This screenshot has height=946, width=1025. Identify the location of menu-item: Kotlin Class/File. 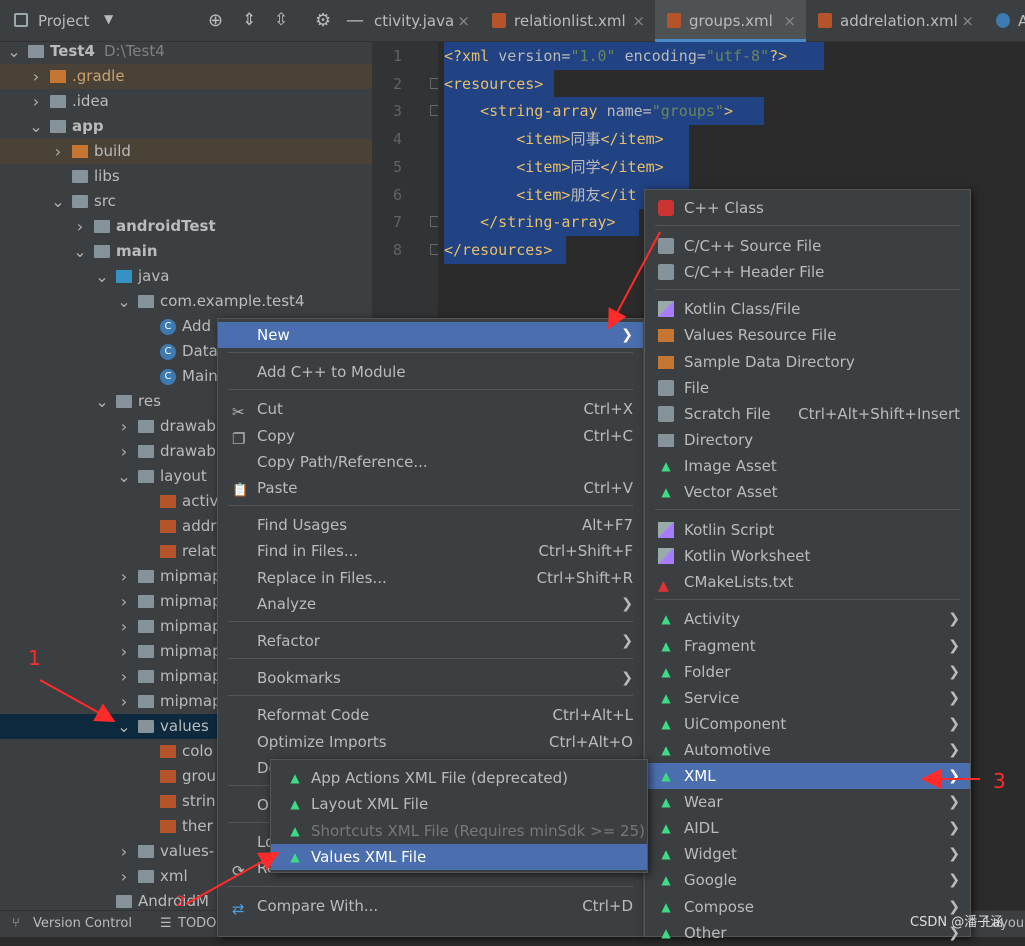
(807, 309).